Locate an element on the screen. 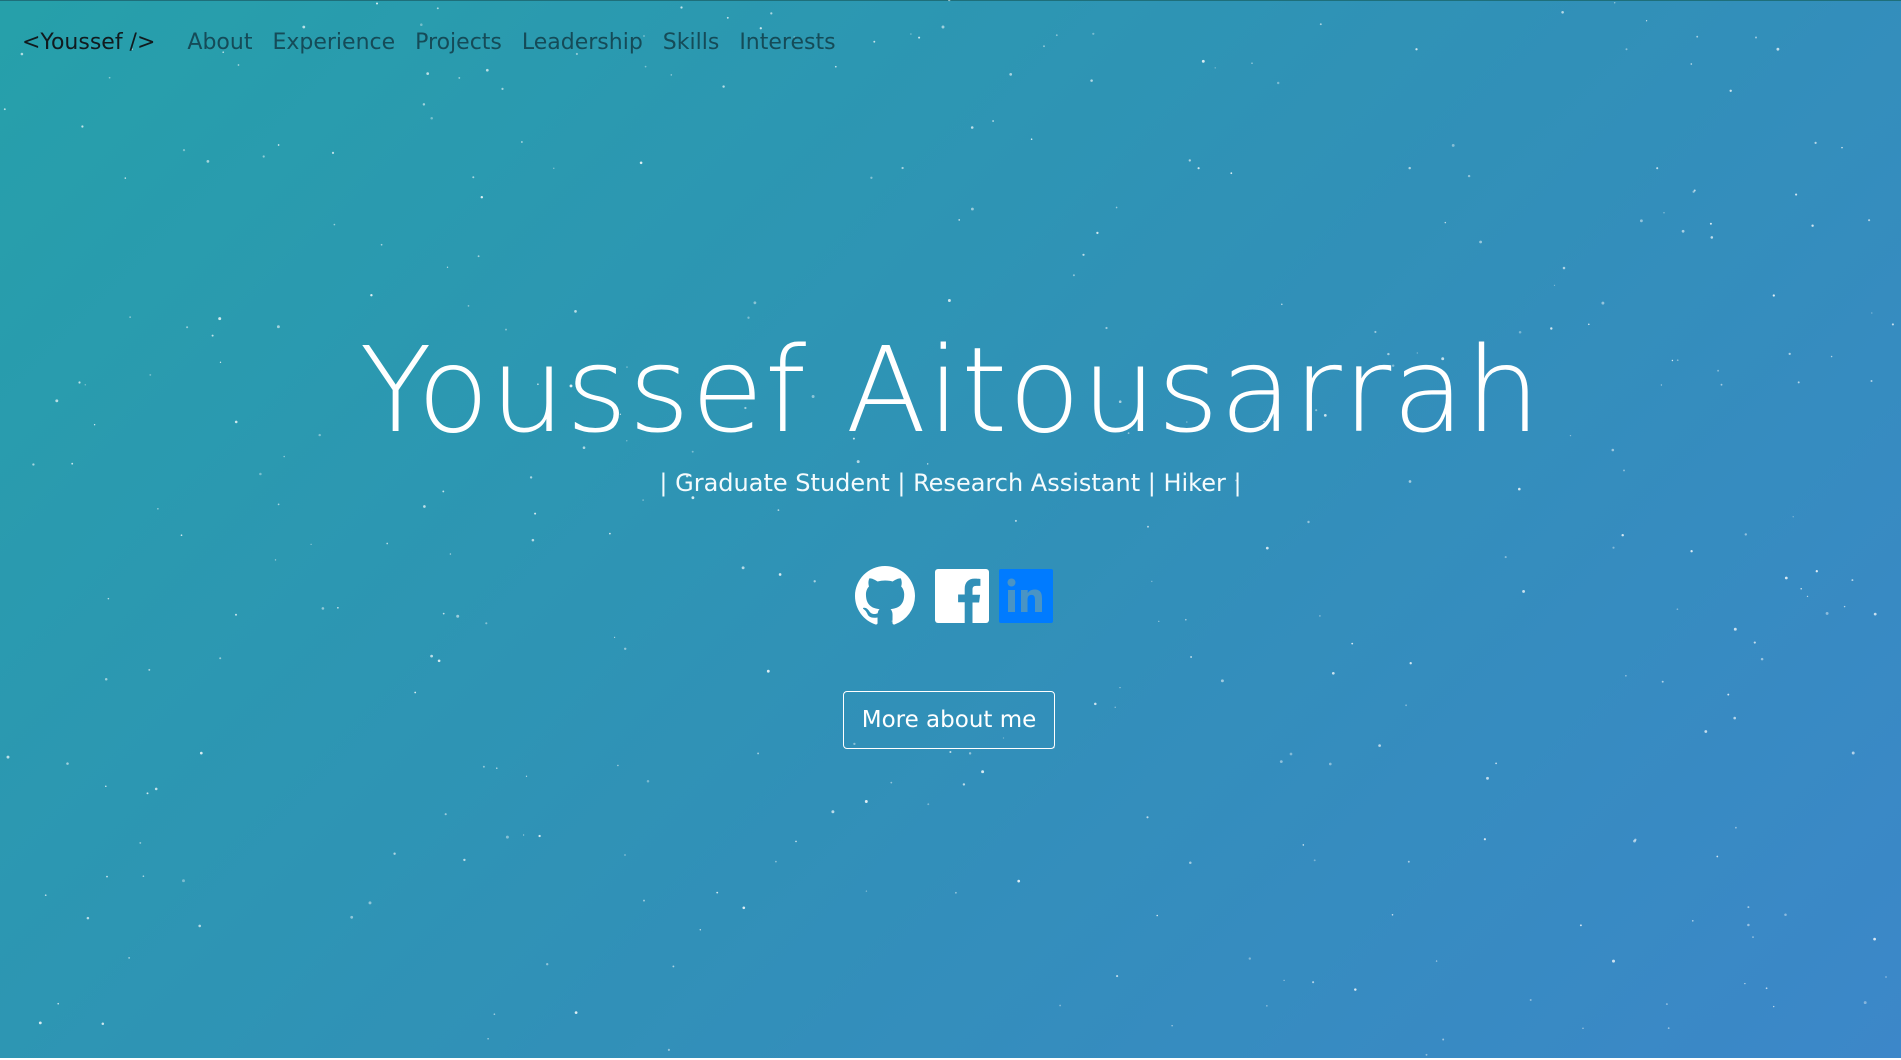  nav-link-about: About is located at coordinates (219, 42).